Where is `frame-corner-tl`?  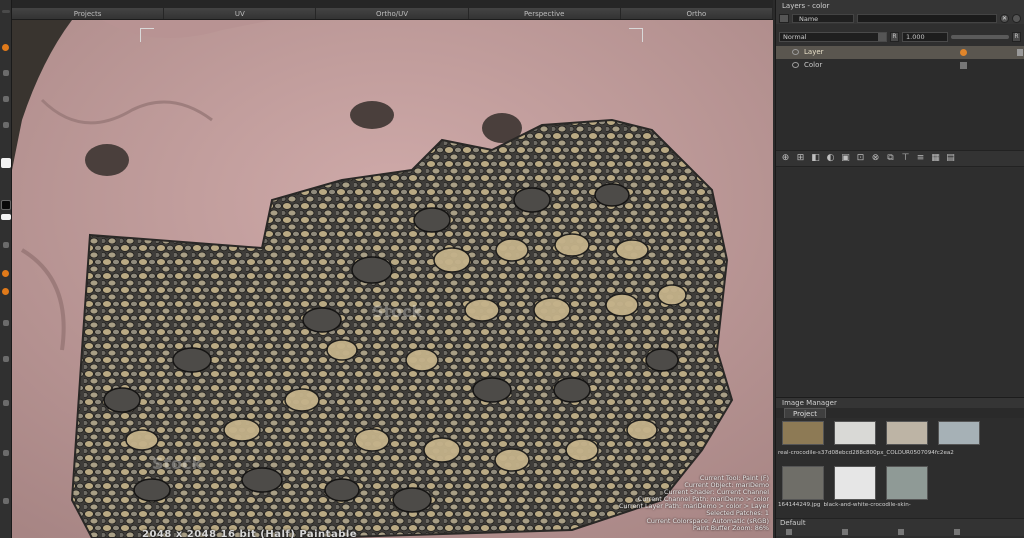 frame-corner-tl is located at coordinates (147, 35).